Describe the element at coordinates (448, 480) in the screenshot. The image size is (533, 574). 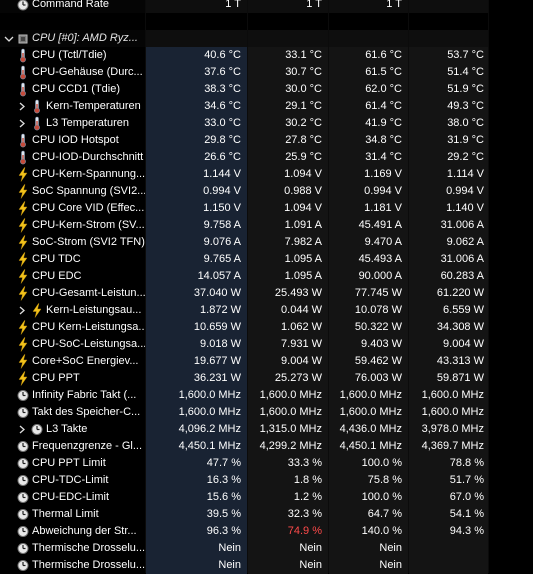
I see `value-avg: 51.7 %` at that location.